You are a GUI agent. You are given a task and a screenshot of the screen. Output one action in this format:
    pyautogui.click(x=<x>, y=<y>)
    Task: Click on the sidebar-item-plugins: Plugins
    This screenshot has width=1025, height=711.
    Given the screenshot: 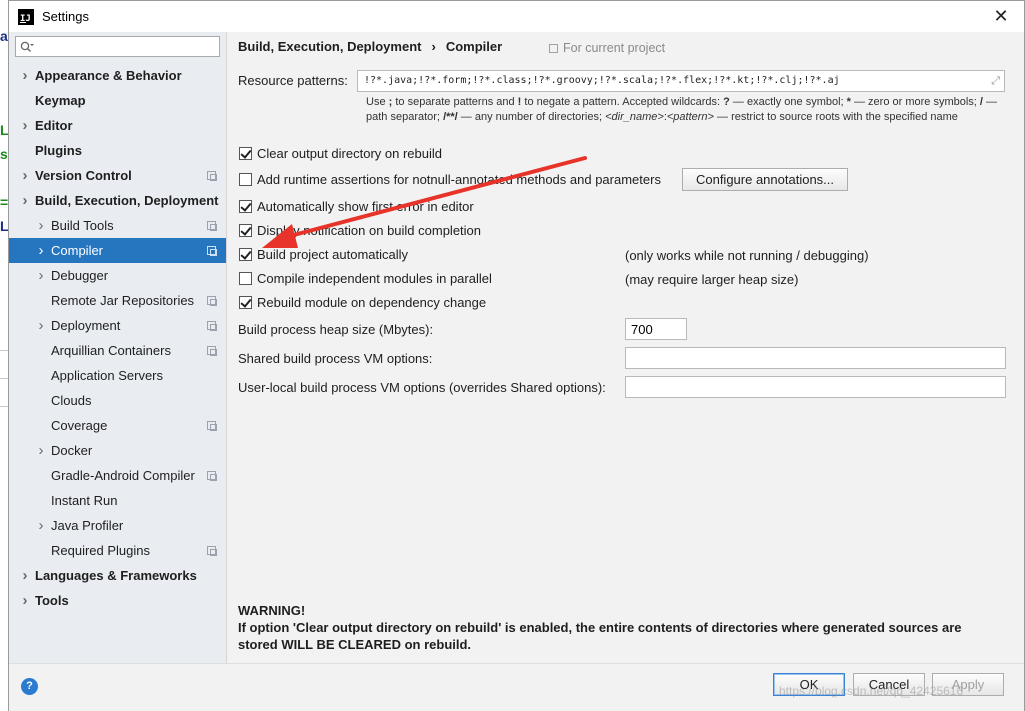 What is the action you would take?
    pyautogui.click(x=117, y=150)
    